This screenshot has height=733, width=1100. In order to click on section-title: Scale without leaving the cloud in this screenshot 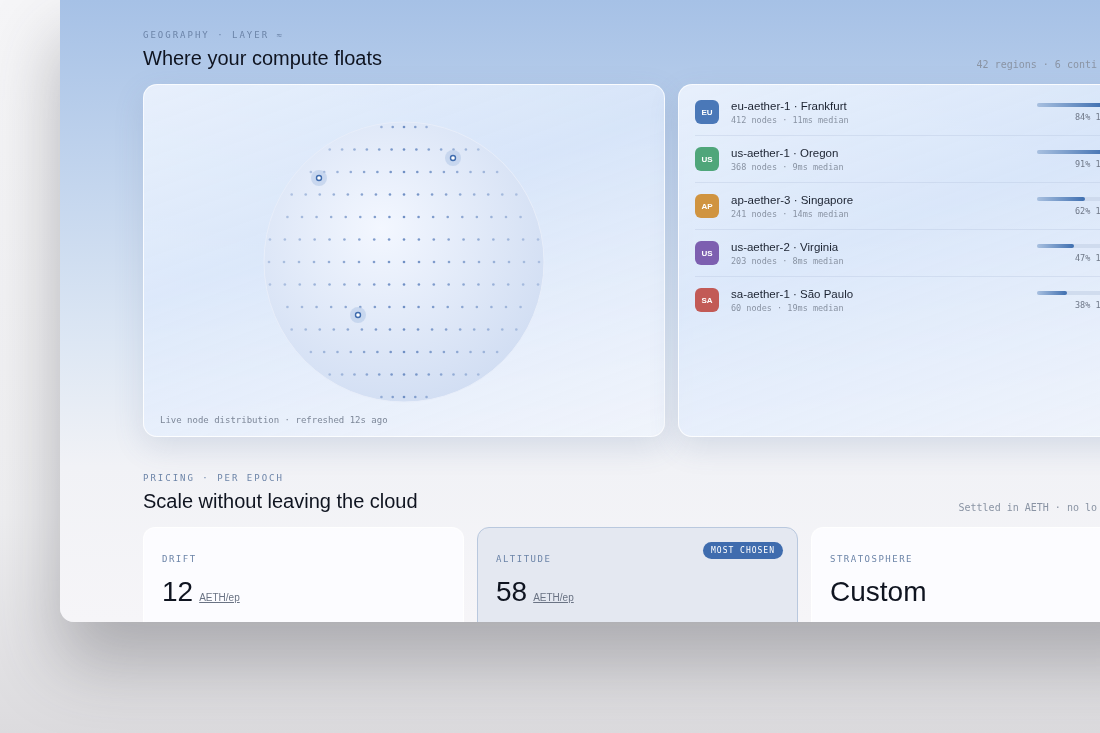, I will do `click(280, 501)`.